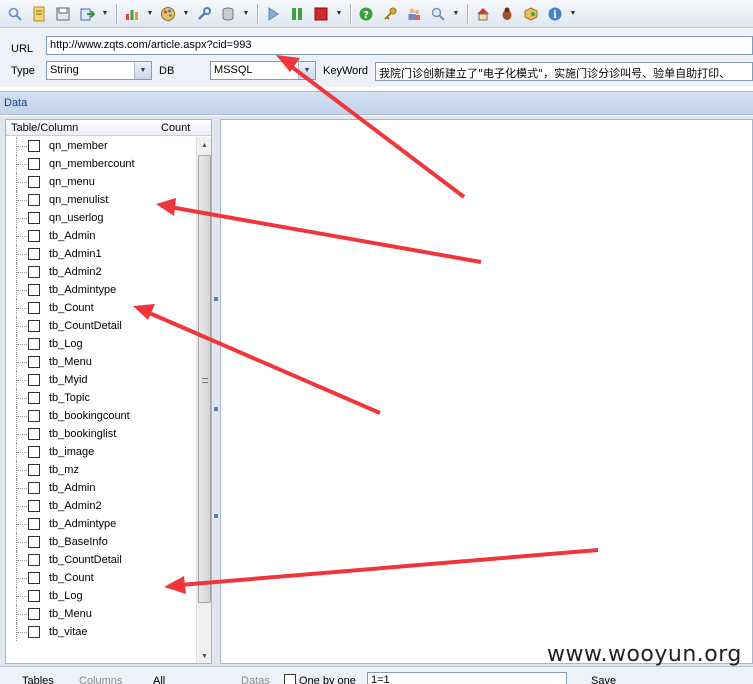  What do you see at coordinates (63, 14) in the screenshot?
I see `save-icon` at bounding box center [63, 14].